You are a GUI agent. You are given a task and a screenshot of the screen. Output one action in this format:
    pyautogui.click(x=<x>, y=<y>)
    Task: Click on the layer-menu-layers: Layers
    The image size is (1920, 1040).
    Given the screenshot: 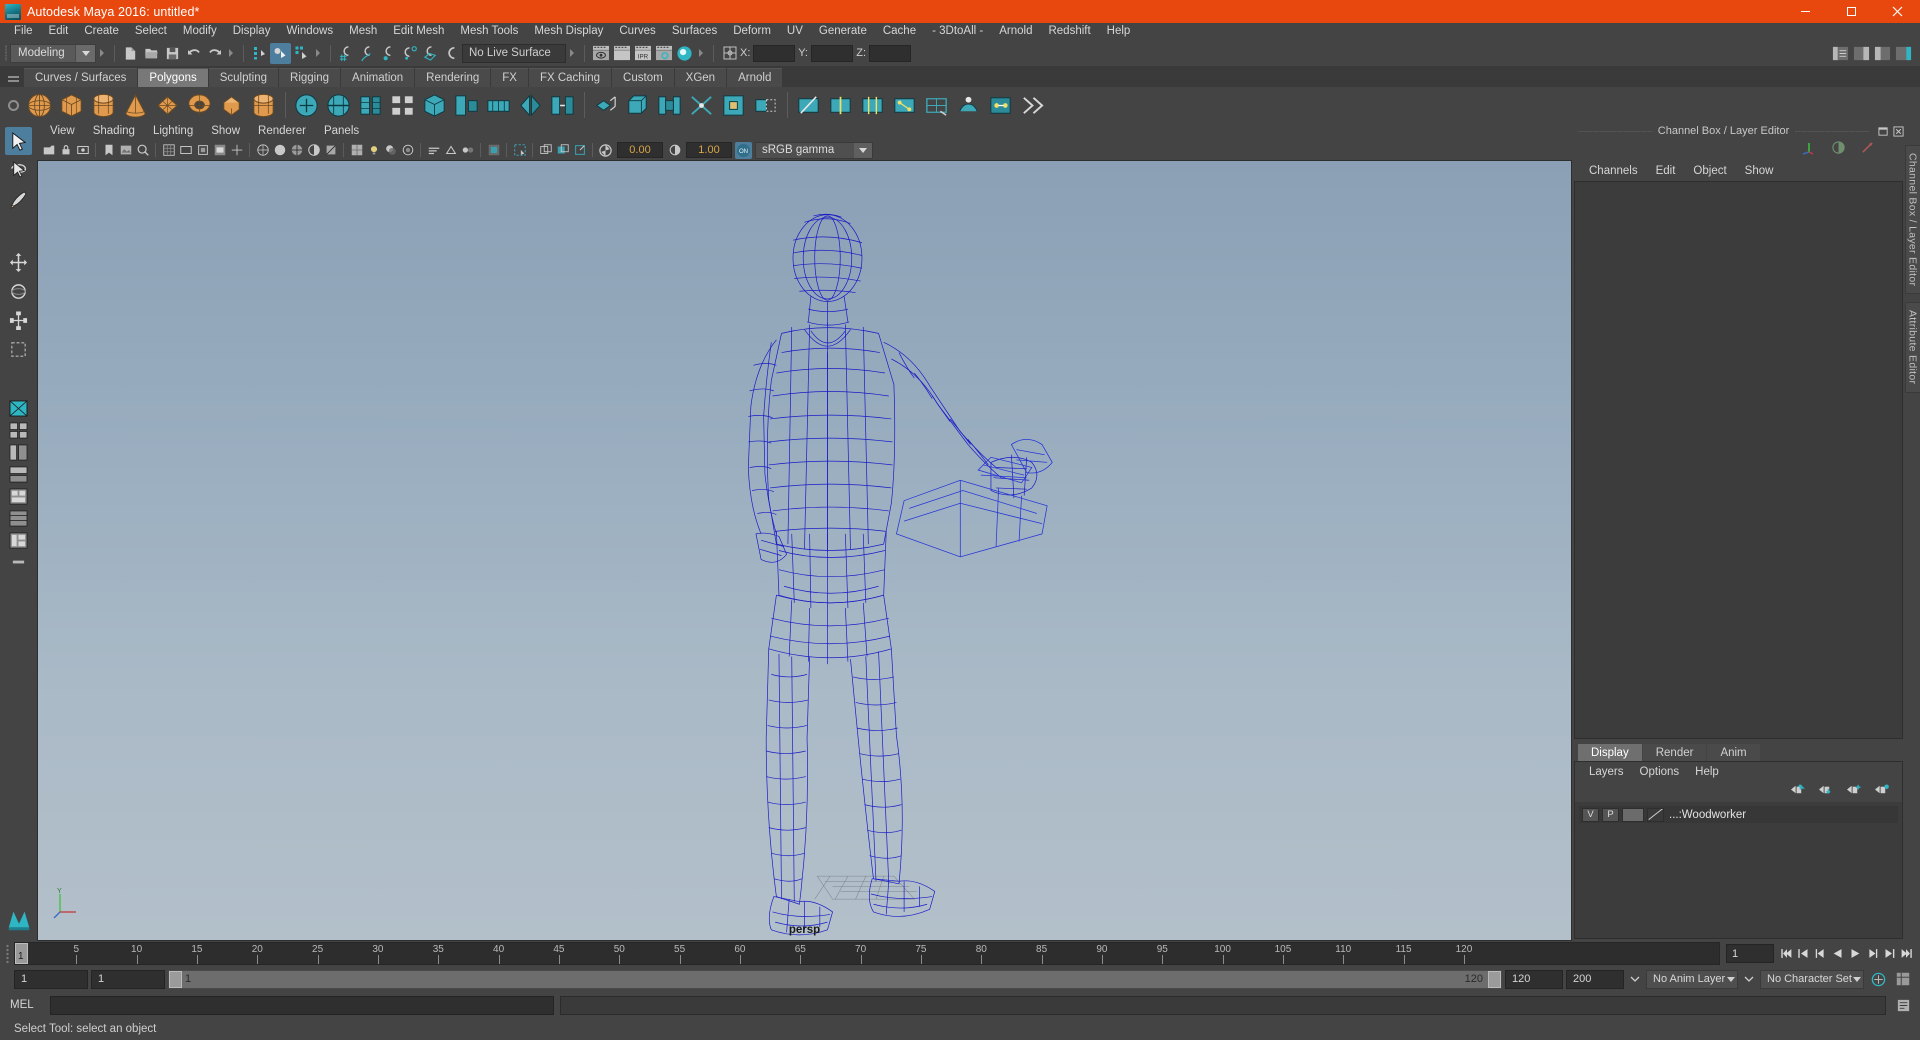 What is the action you would take?
    pyautogui.click(x=1606, y=772)
    